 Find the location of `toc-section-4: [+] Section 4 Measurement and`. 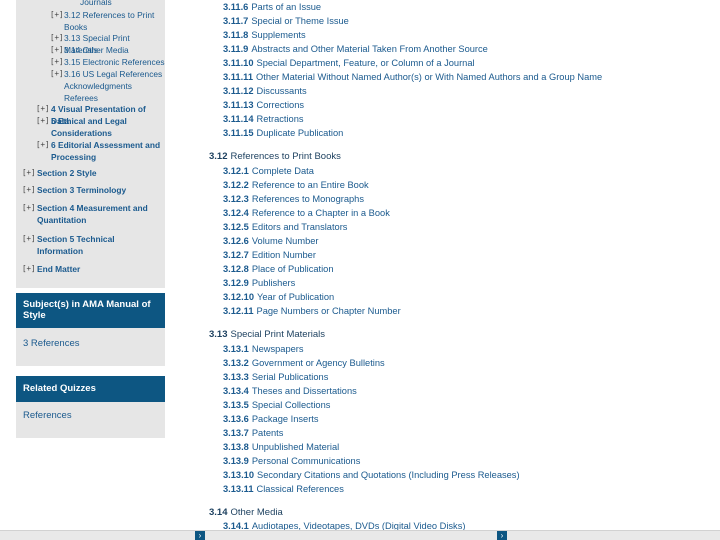

toc-section-4: [+] Section 4 Measurement and is located at coordinates (85, 208).